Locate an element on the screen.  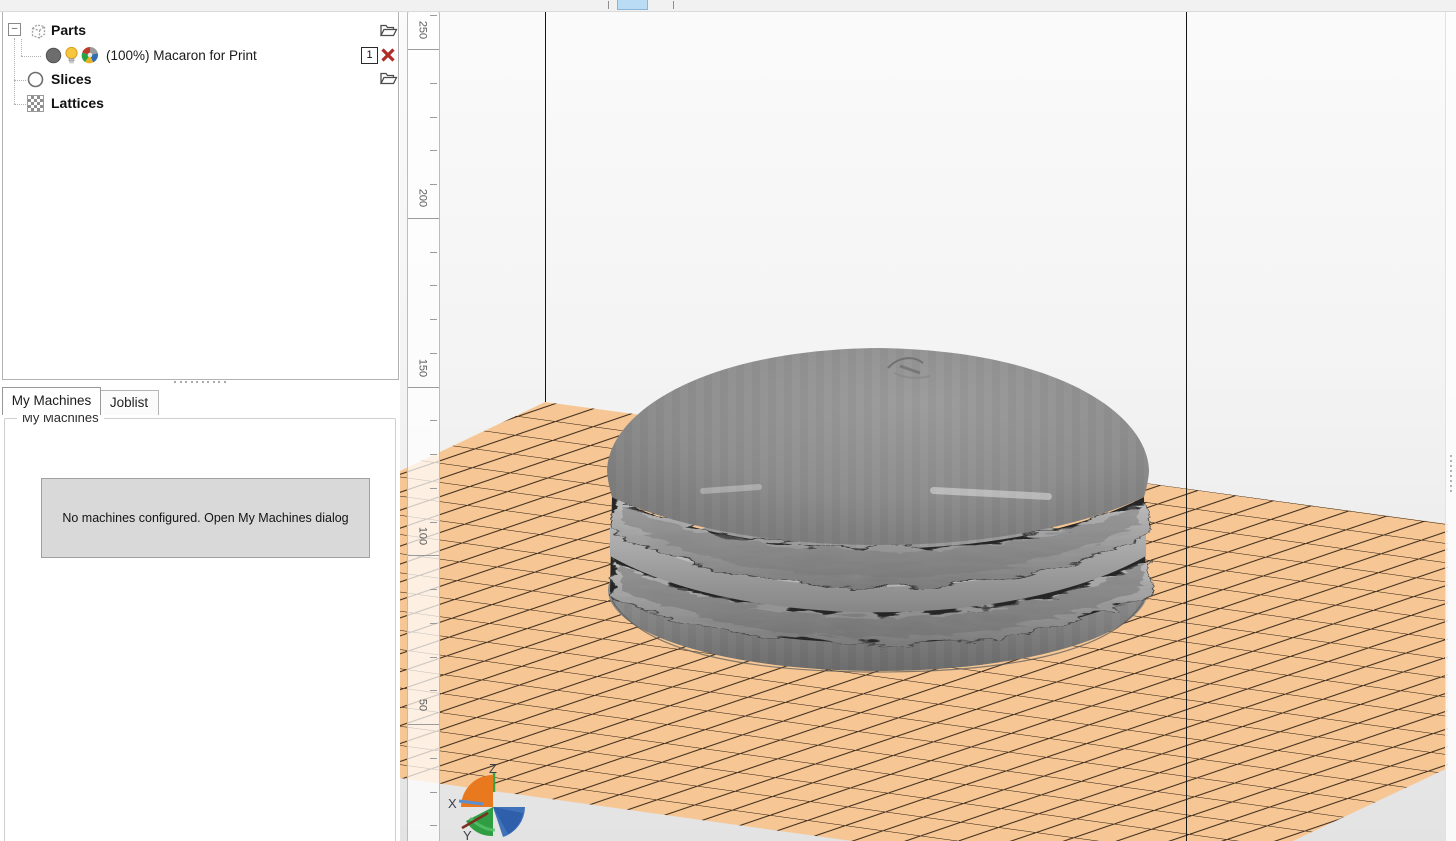
horizontal-scroll-chip is located at coordinates (632, 5).